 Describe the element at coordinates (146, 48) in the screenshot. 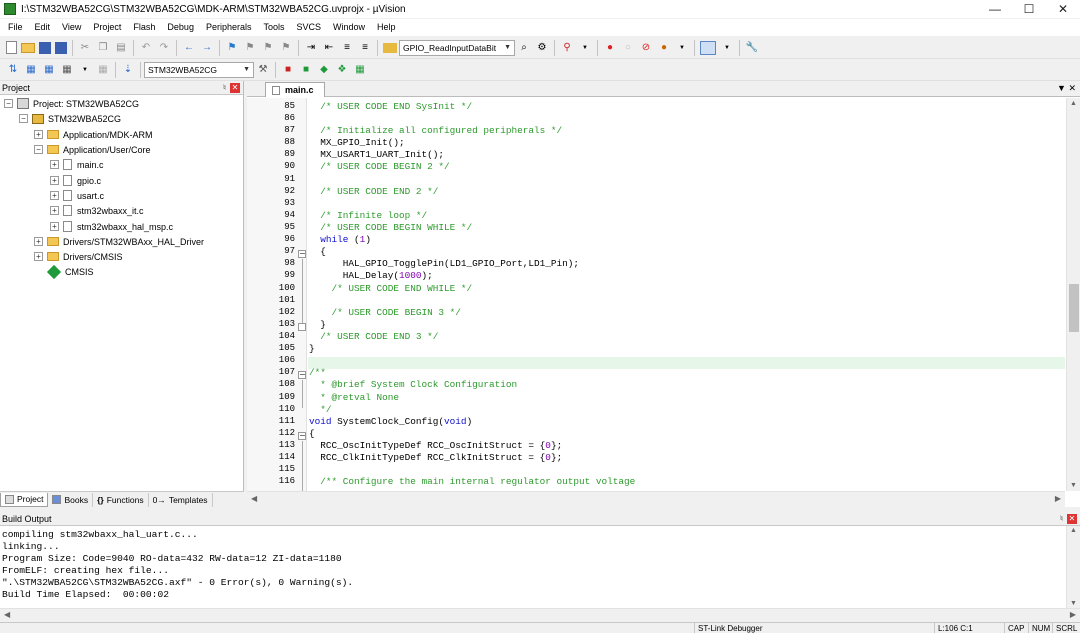

I see `undo-icon: ↶` at that location.